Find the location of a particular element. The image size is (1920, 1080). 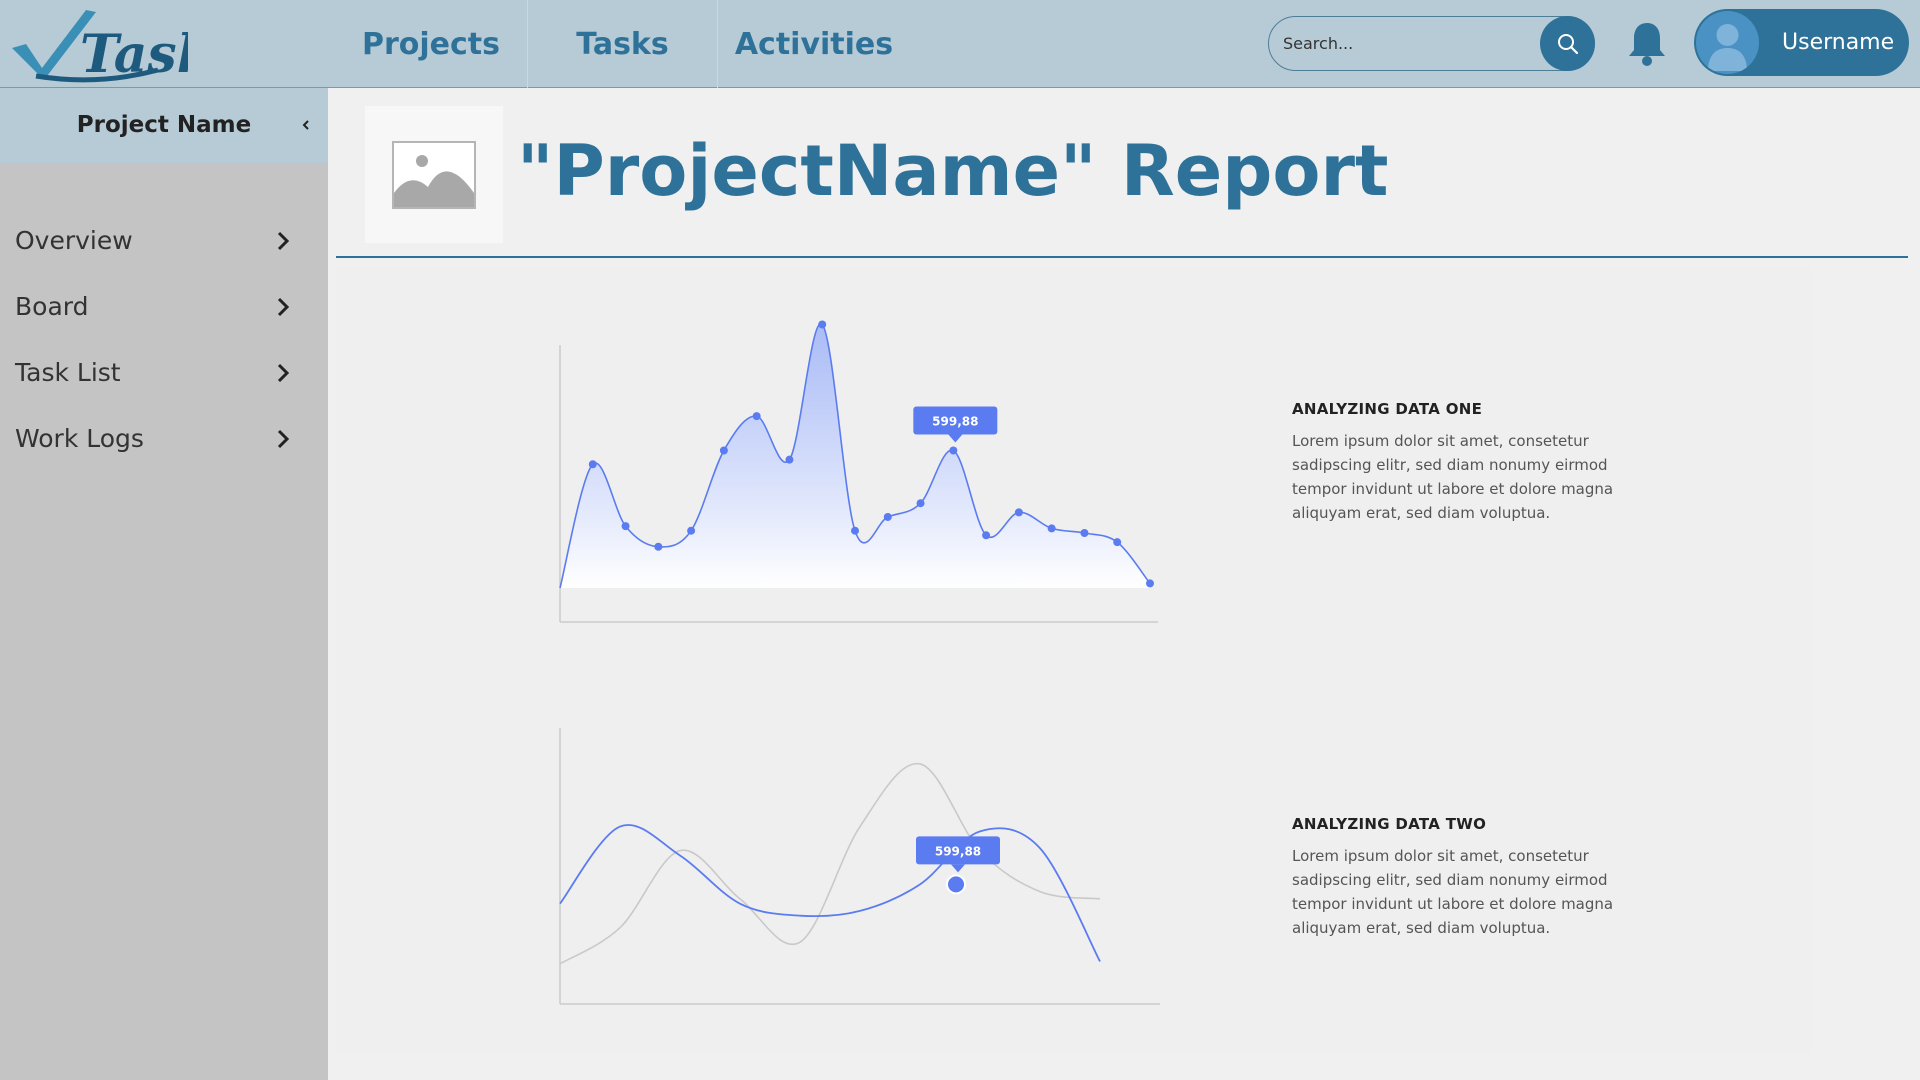

nav-tab-projects: Projects is located at coordinates (431, 44).